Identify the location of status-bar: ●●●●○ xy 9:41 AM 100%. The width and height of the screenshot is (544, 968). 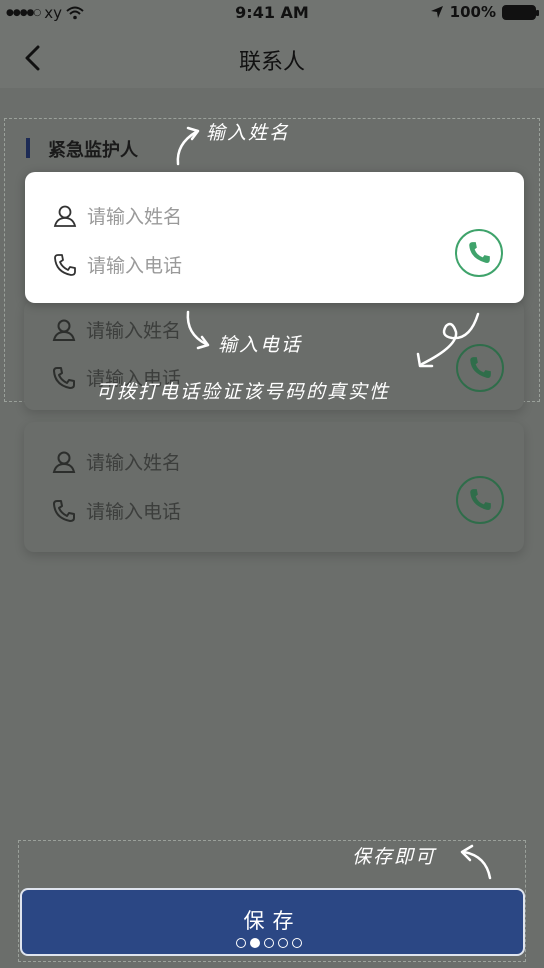
(272, 13).